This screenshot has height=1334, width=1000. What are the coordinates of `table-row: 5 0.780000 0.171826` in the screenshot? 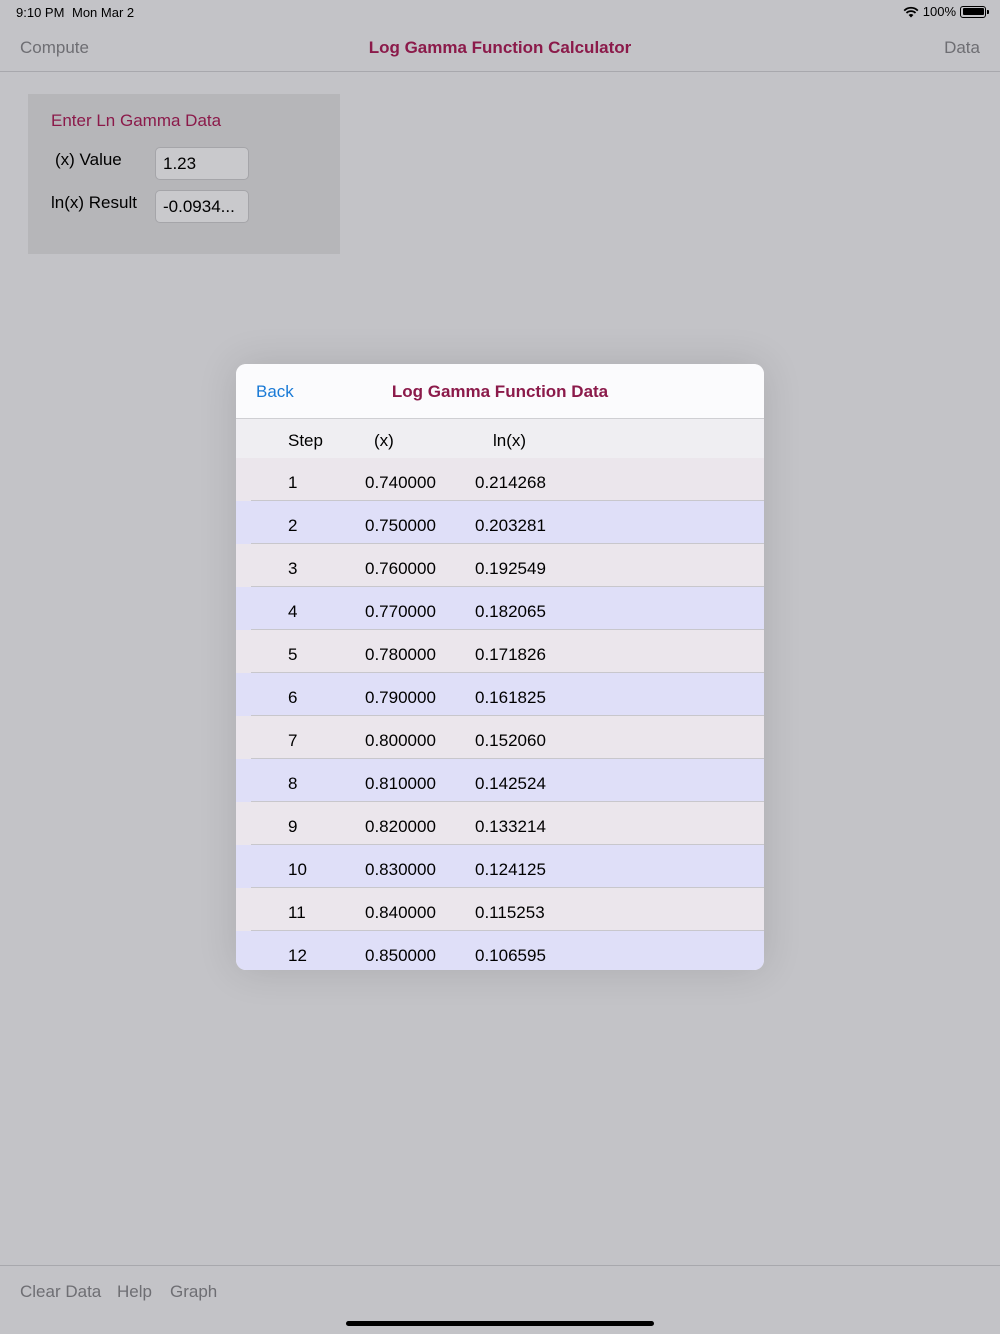 It's located at (500, 651).